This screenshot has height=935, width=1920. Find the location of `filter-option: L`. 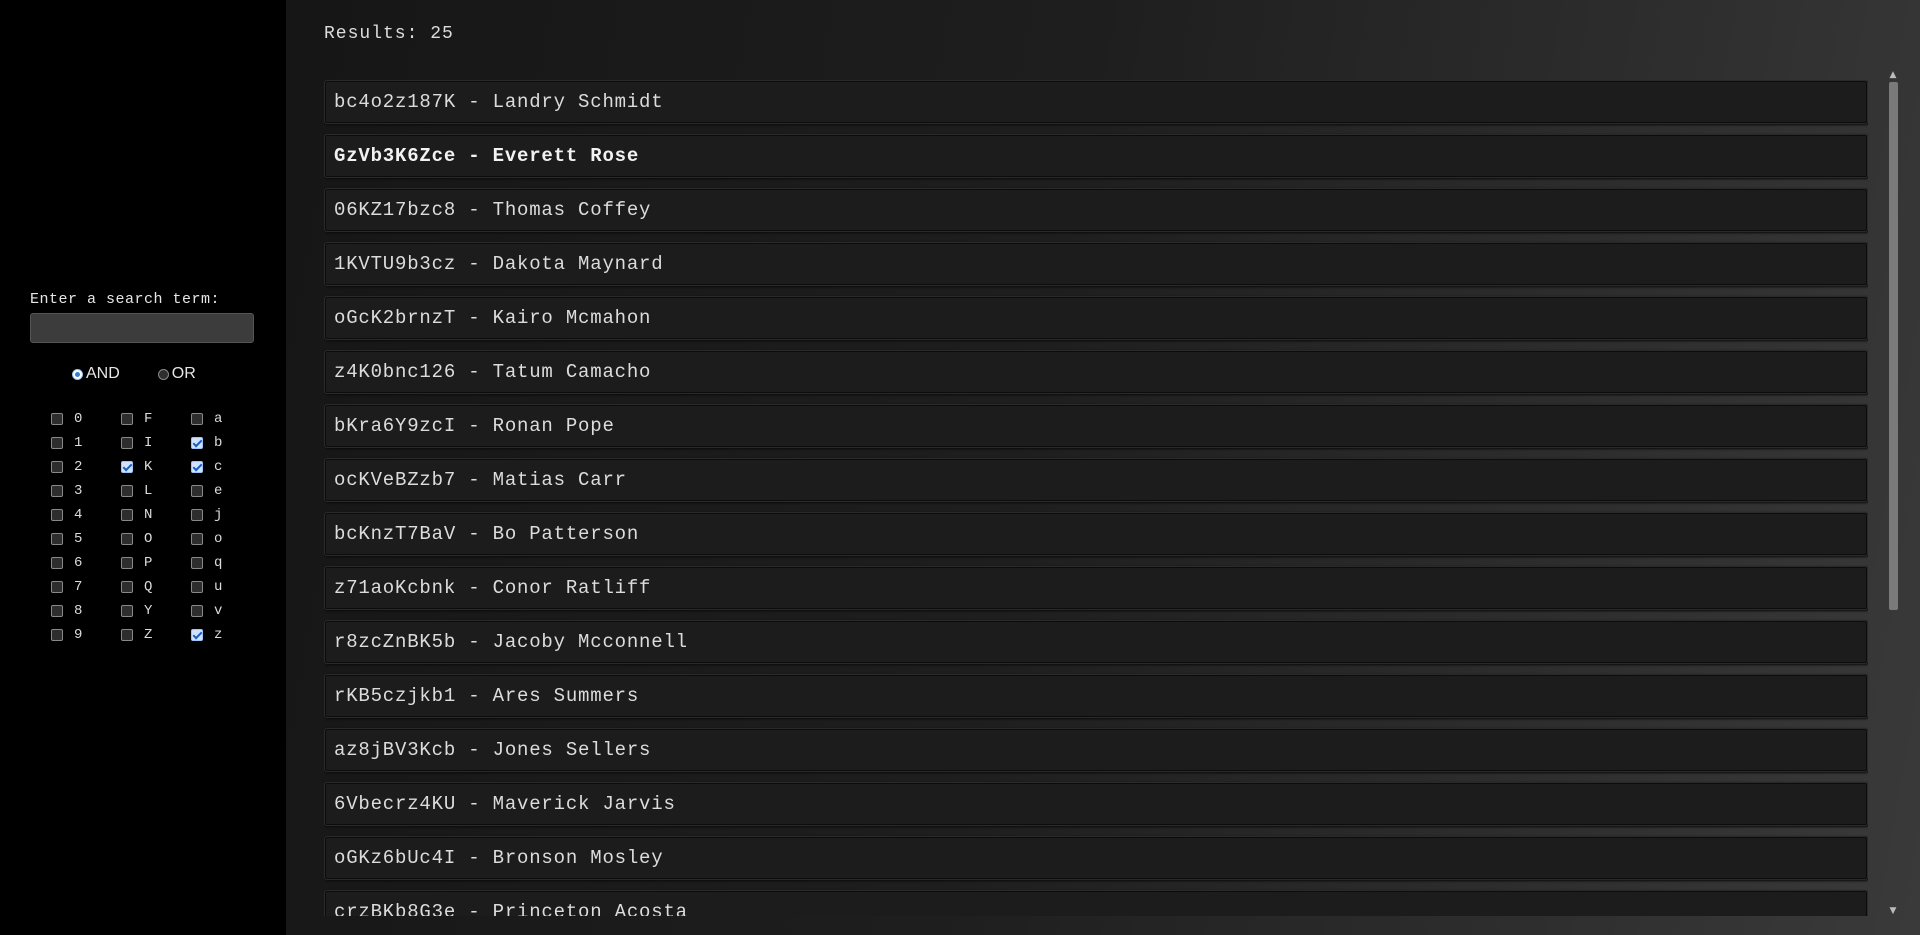

filter-option: L is located at coordinates (156, 491).